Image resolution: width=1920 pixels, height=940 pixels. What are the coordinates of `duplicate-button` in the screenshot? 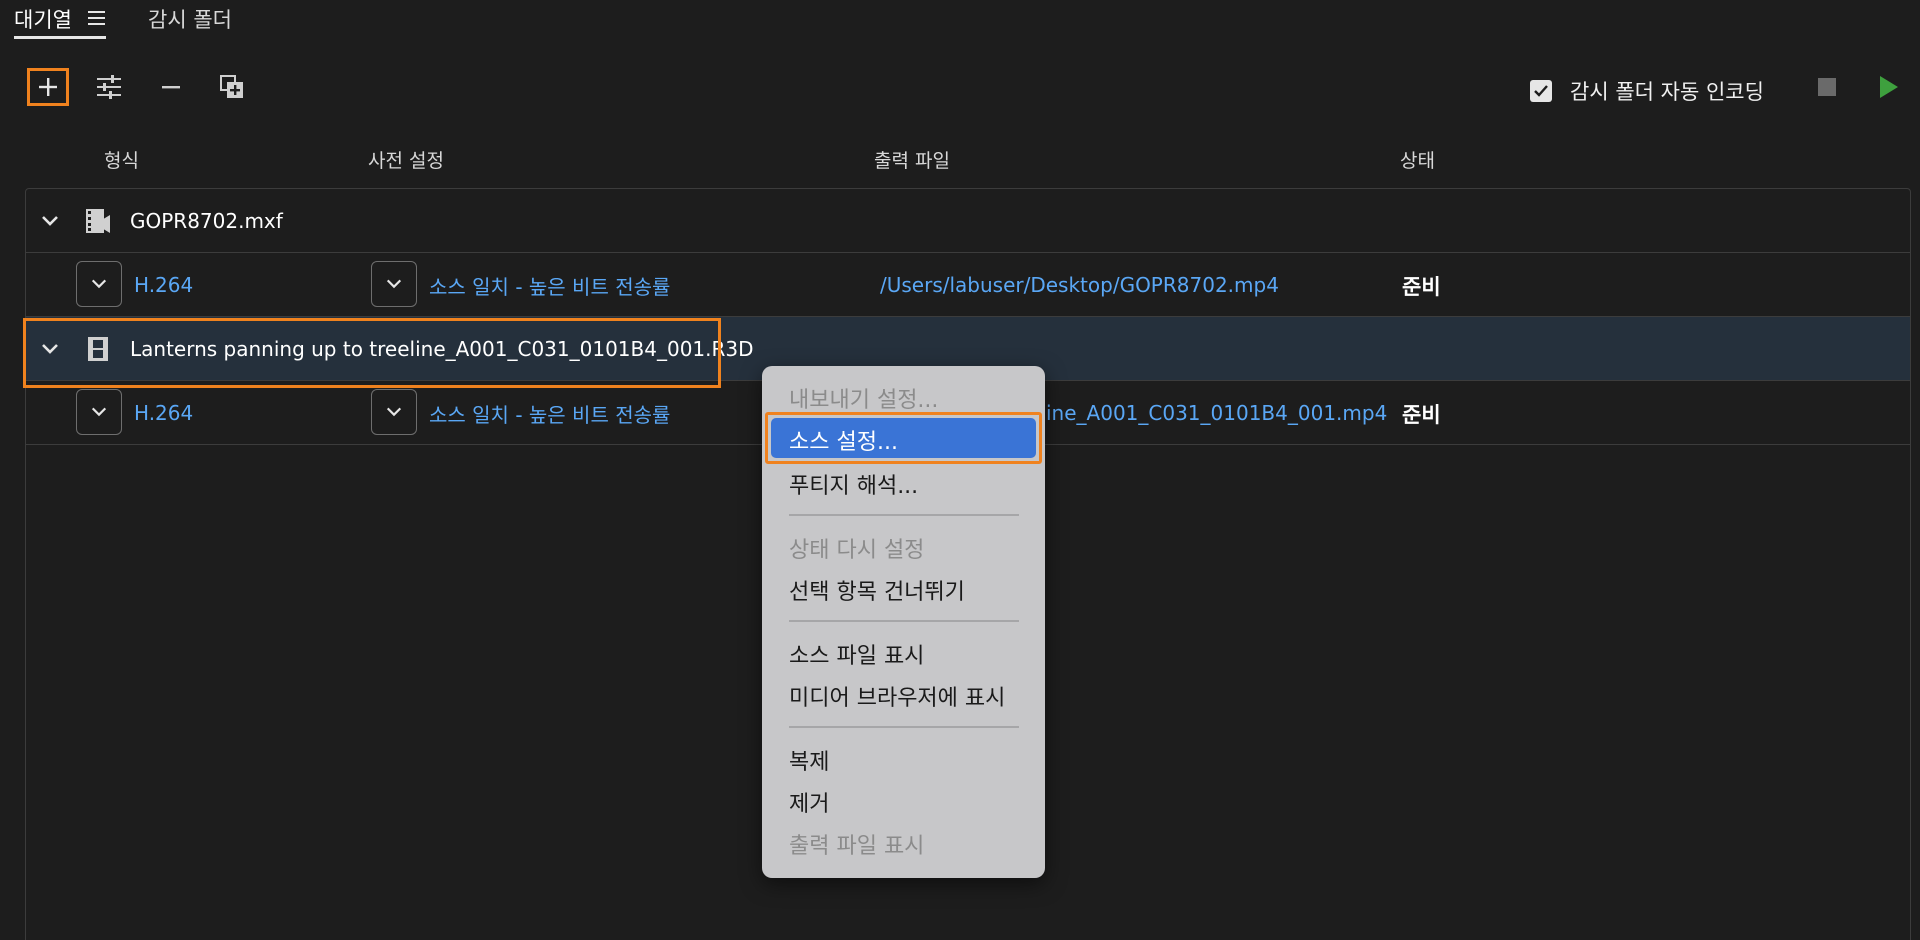 It's located at (232, 87).